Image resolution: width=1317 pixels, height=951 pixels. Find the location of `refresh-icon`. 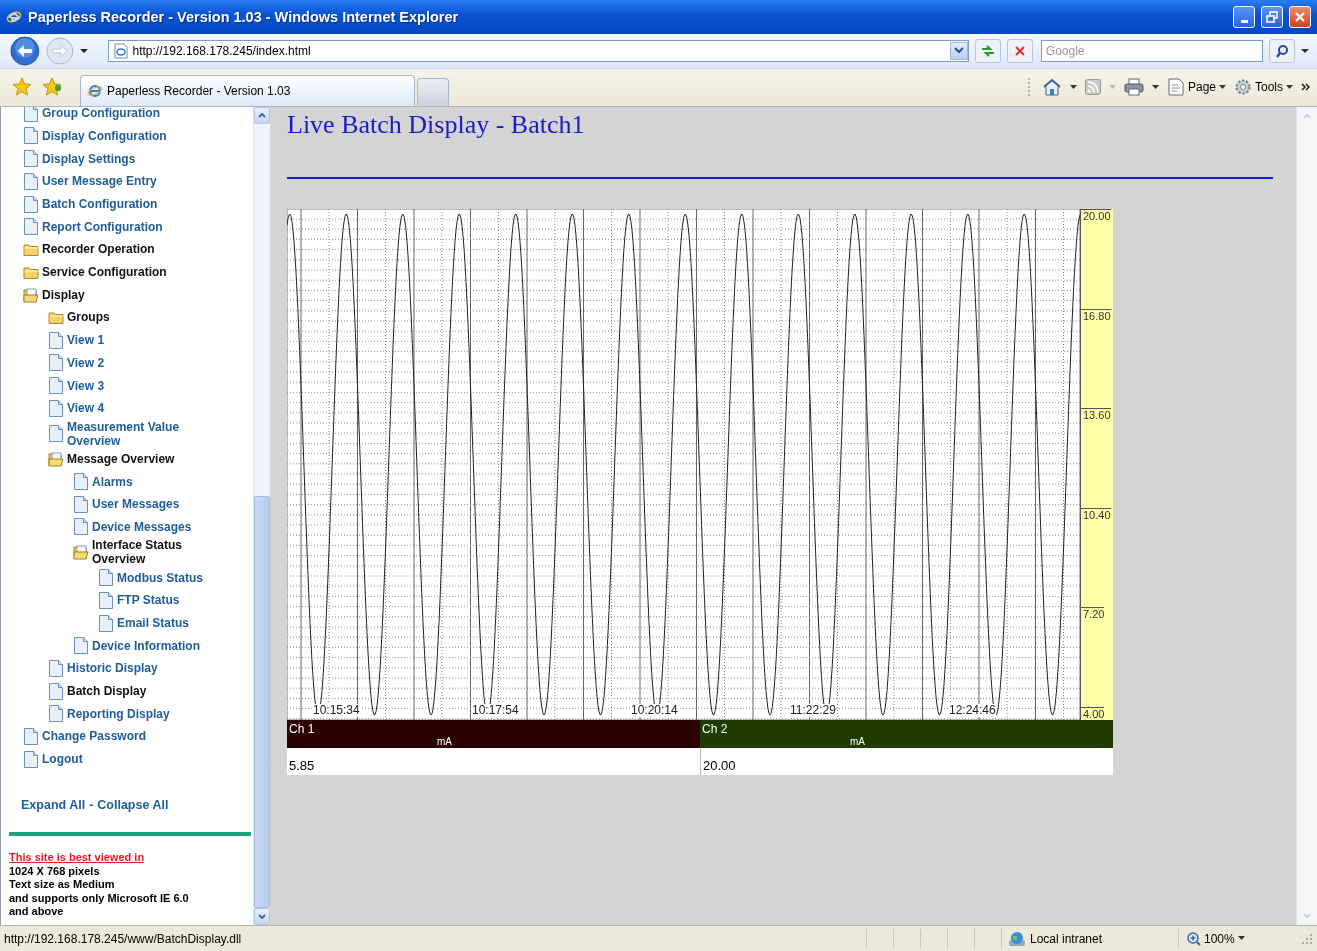

refresh-icon is located at coordinates (988, 50).